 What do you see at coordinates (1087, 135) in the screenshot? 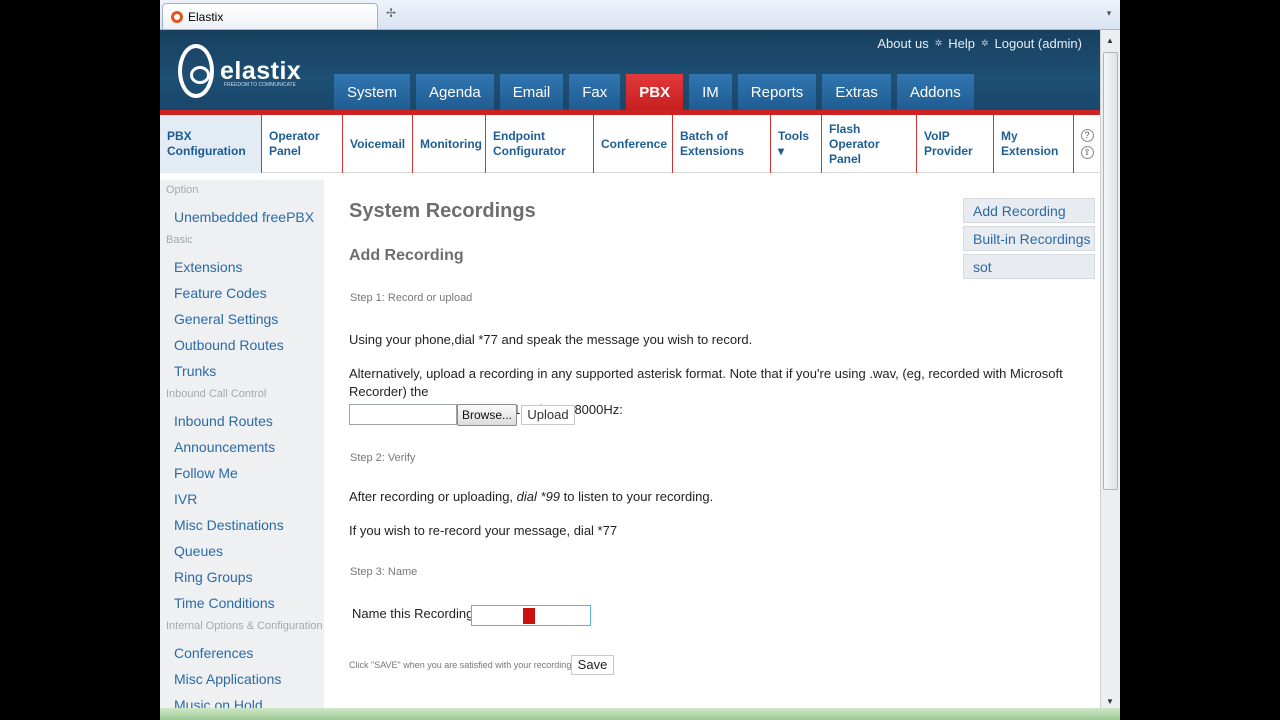
I see `help-icon: ?` at bounding box center [1087, 135].